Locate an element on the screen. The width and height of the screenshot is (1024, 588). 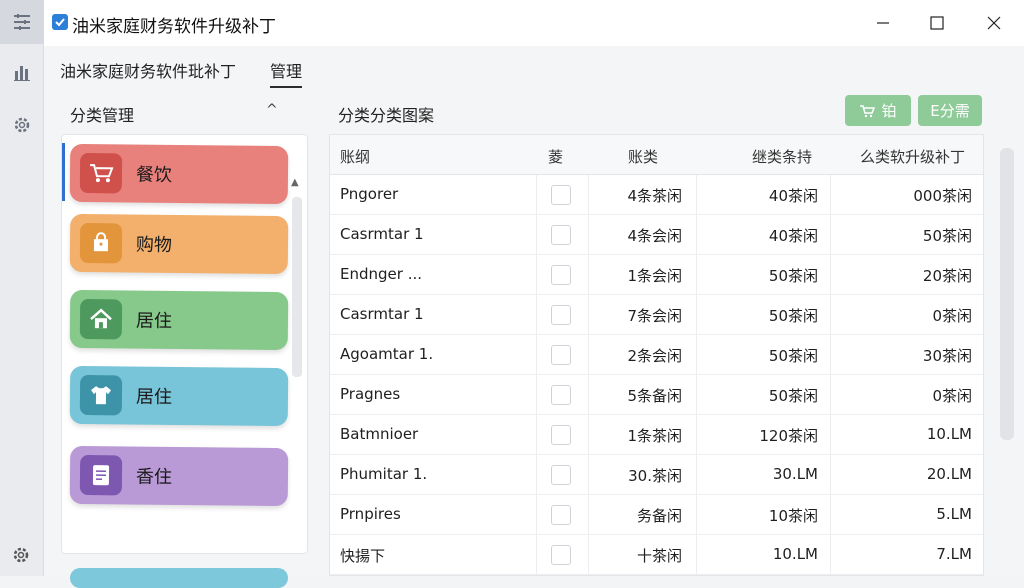
home-icon is located at coordinates (101, 319).